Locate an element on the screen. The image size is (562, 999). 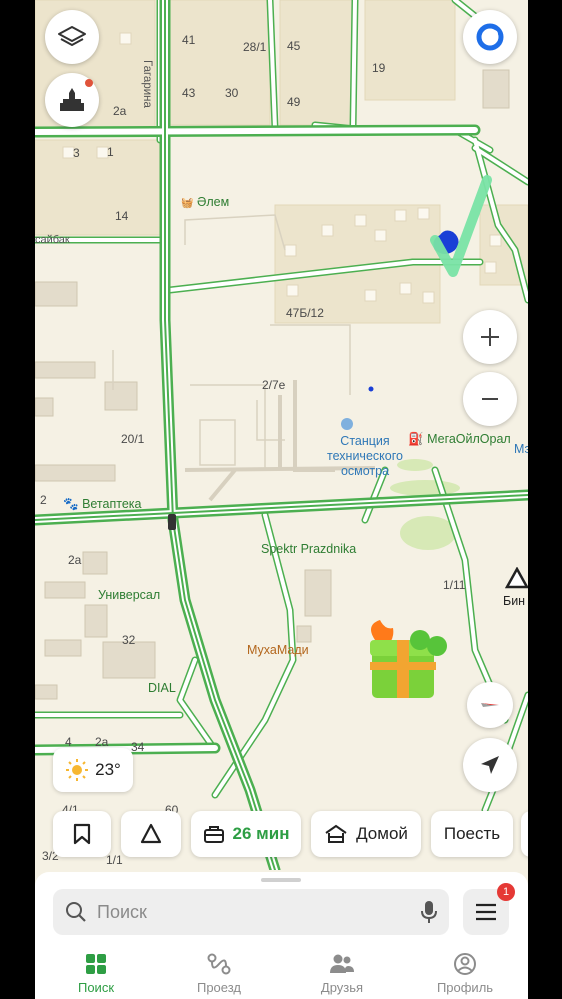
bookmark-icon is located at coordinates (82, 834).